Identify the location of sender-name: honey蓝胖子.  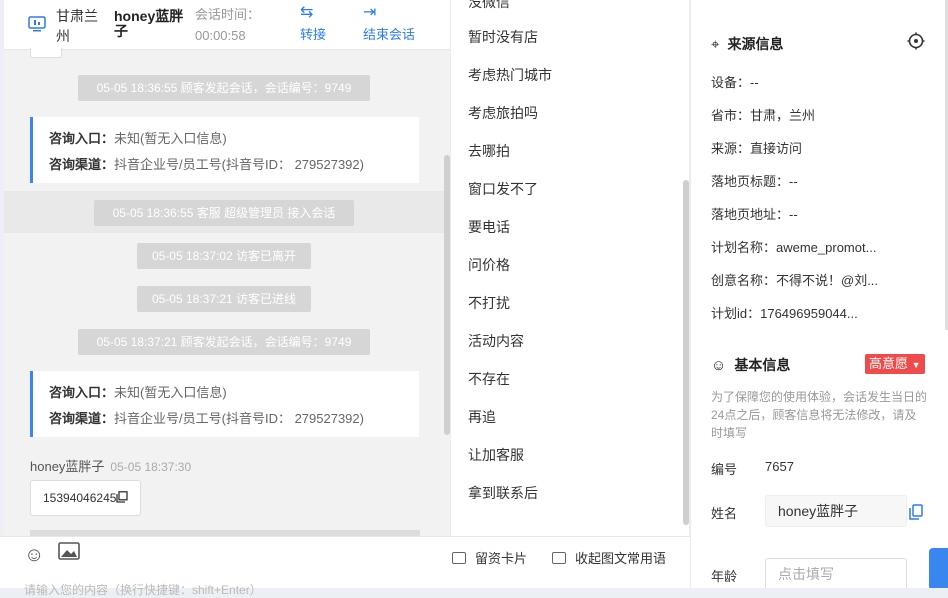
(67, 466).